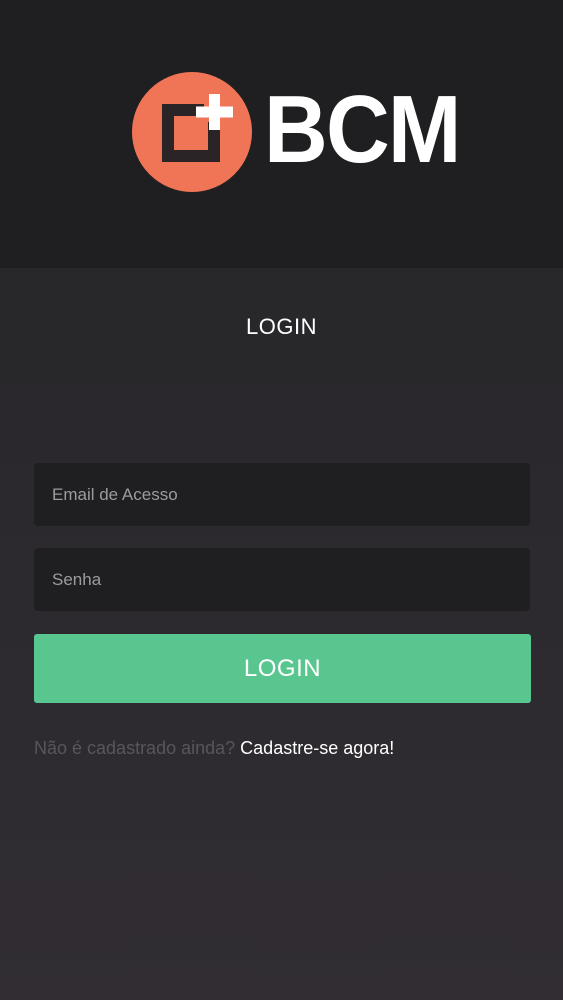 Image resolution: width=563 pixels, height=1000 pixels. I want to click on brand-logo: BCM, so click(296, 133).